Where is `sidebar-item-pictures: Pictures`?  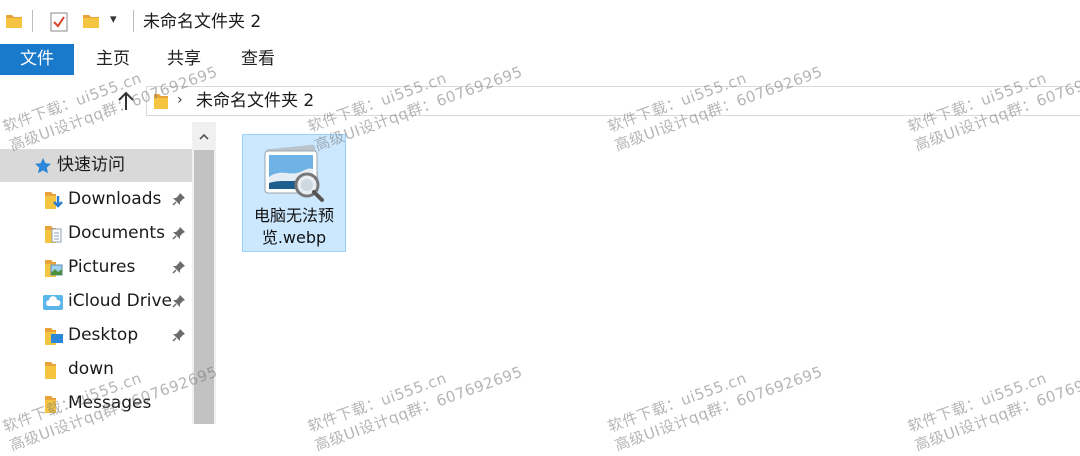 sidebar-item-pictures: Pictures is located at coordinates (96, 267).